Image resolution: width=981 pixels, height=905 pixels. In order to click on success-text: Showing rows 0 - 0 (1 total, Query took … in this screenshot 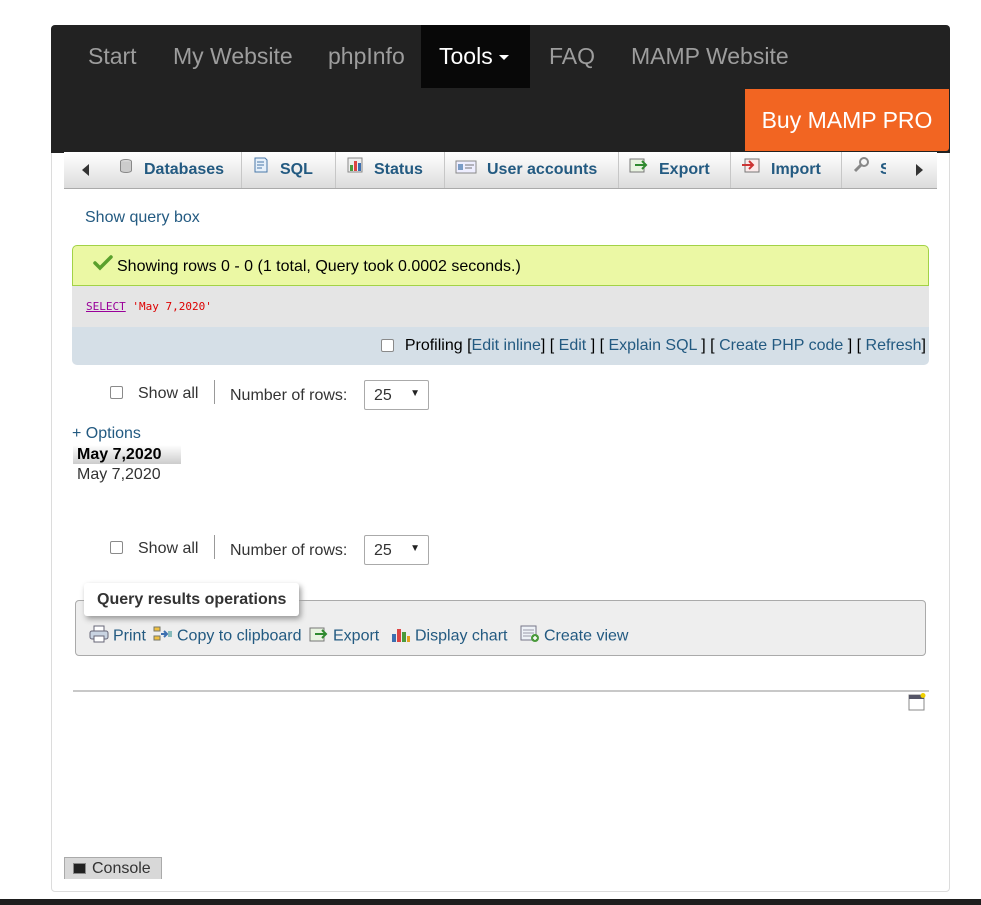, I will do `click(319, 266)`.